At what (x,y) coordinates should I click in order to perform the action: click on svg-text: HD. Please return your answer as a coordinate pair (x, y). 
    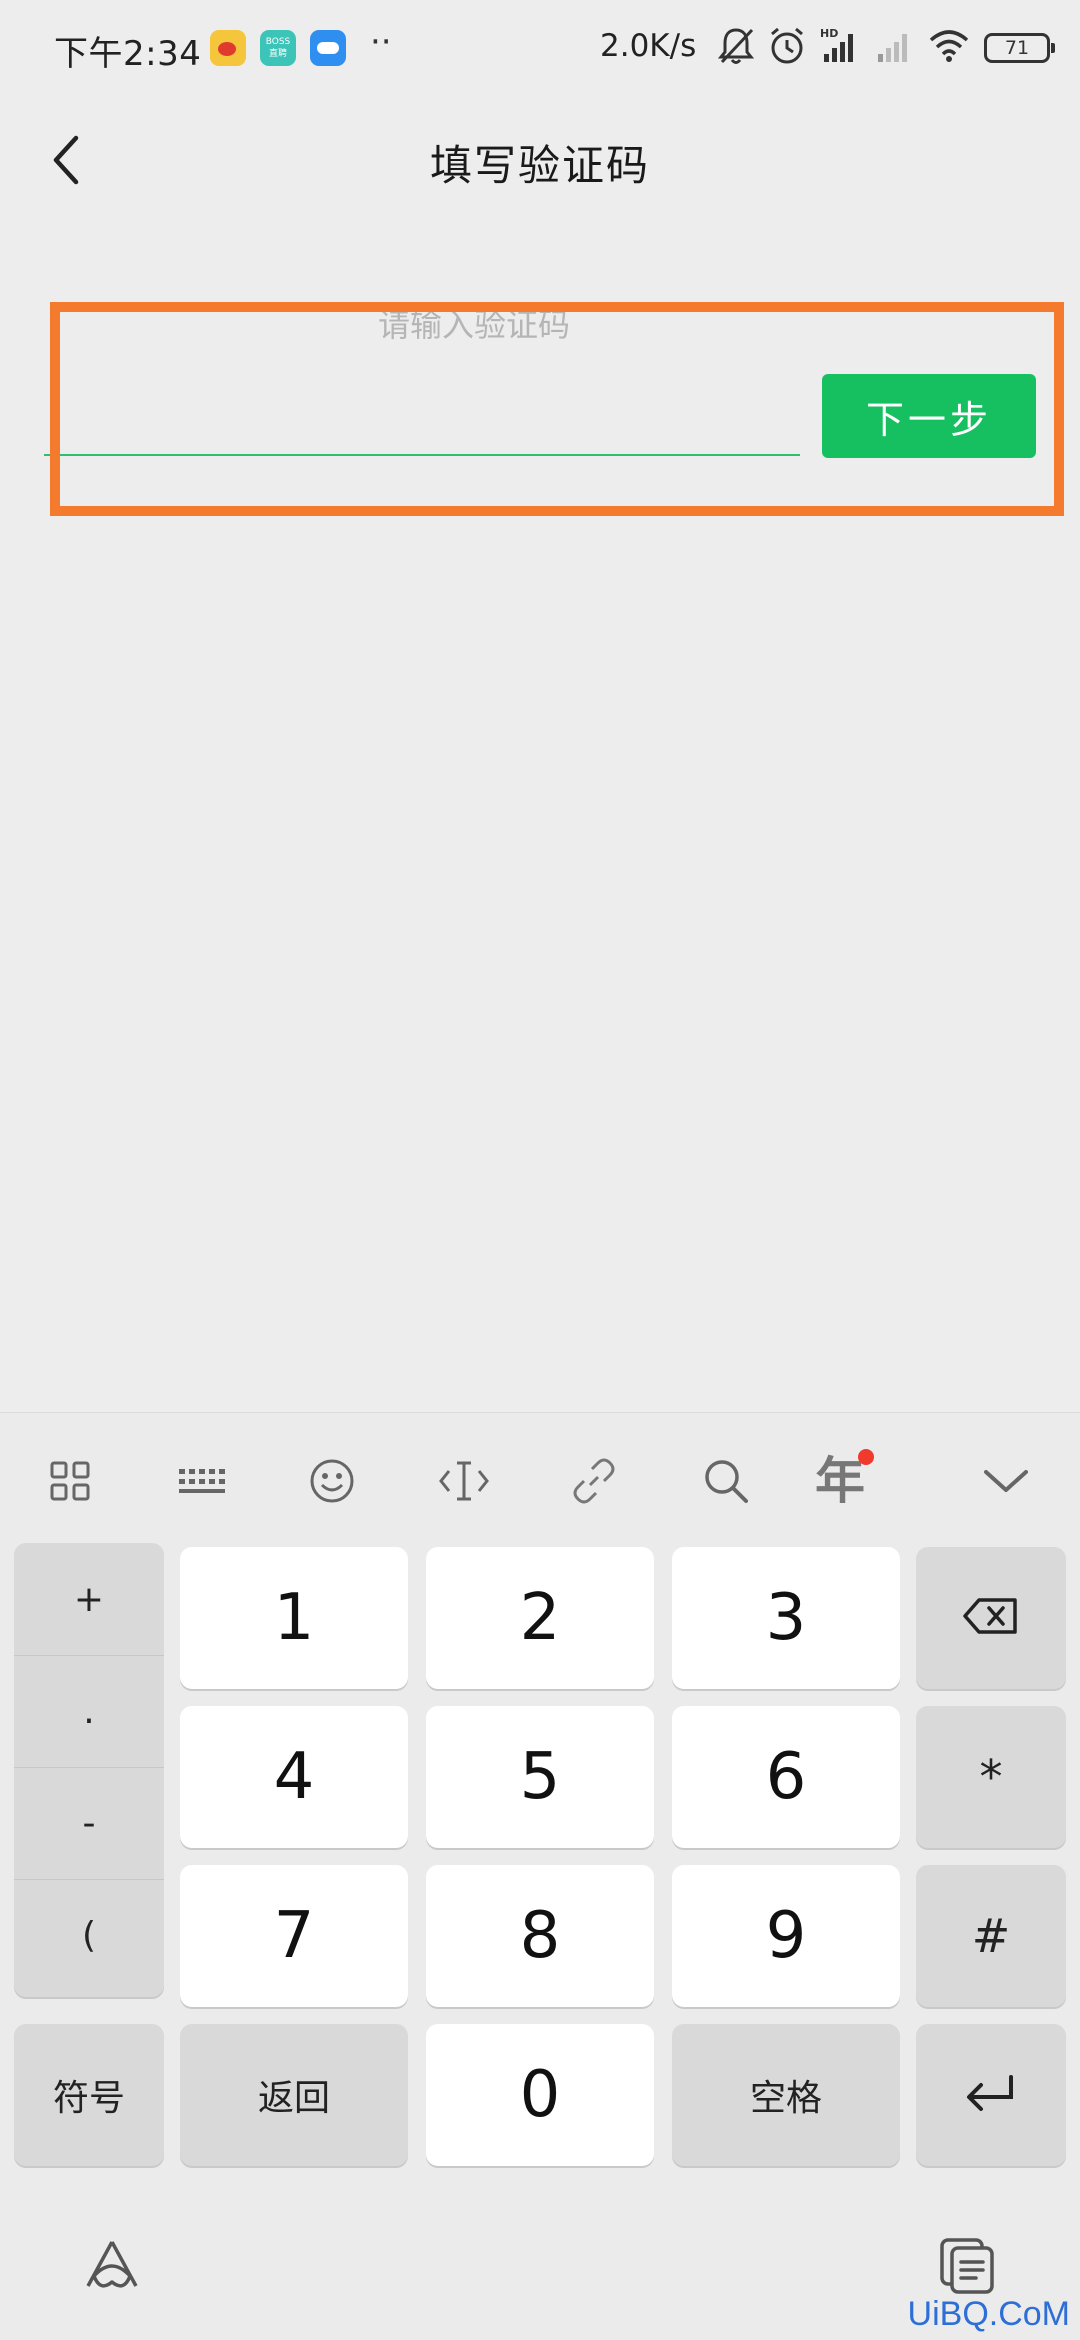
    Looking at the image, I should click on (829, 33).